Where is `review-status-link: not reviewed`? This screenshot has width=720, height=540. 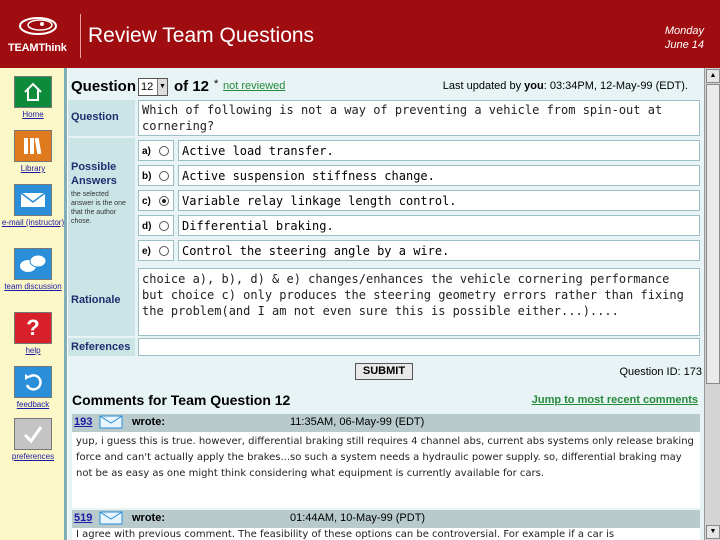 review-status-link: not reviewed is located at coordinates (254, 86).